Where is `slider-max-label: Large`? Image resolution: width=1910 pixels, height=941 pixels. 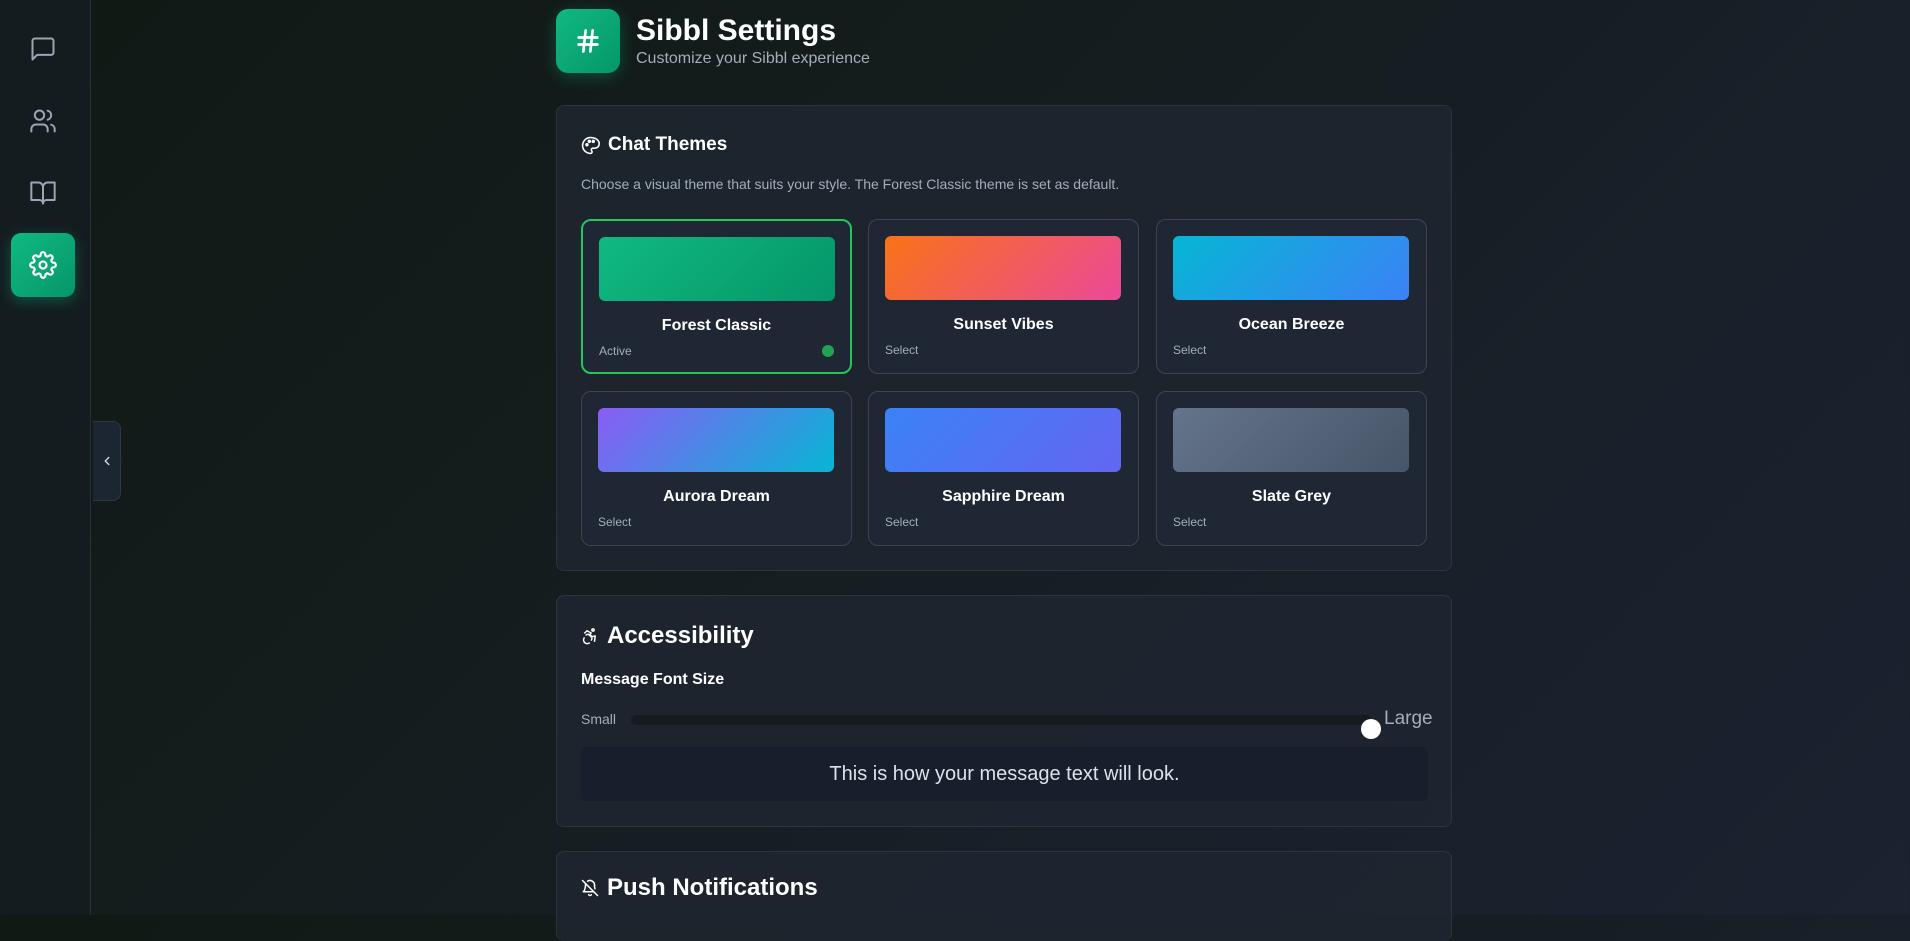 slider-max-label: Large is located at coordinates (1408, 718).